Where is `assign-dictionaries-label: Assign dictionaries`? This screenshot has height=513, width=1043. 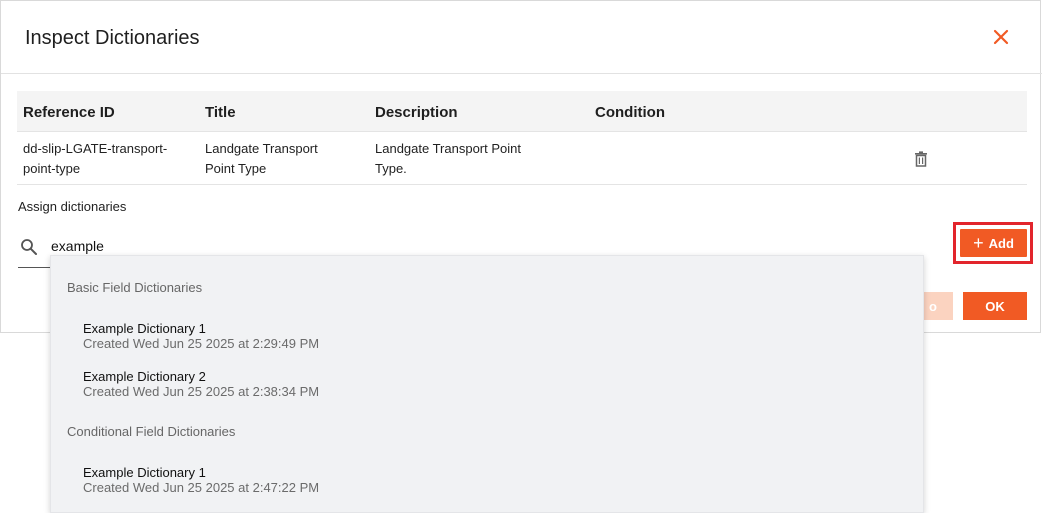
assign-dictionaries-label: Assign dictionaries is located at coordinates (72, 206).